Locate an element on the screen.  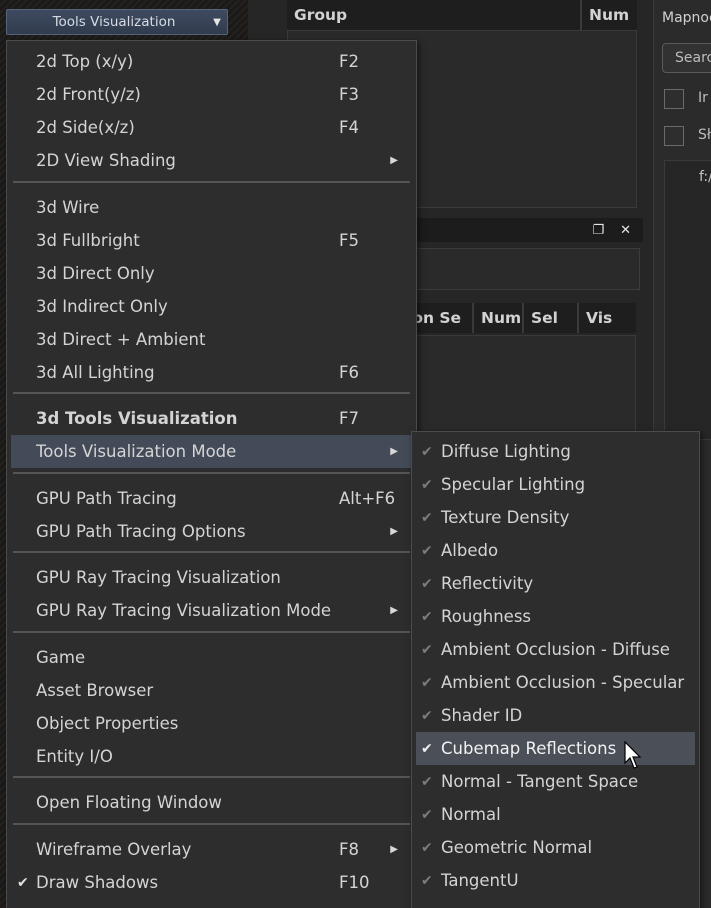
menu-item-label: Game is located at coordinates (61, 657).